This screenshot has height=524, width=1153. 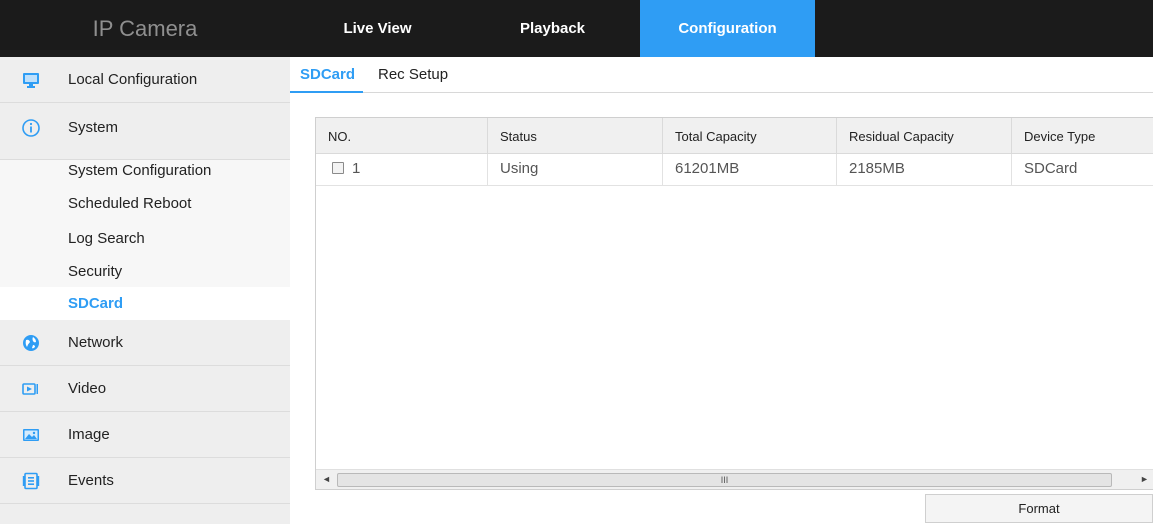 What do you see at coordinates (106, 239) in the screenshot?
I see `sidebar-subitem-log-search: Log Search` at bounding box center [106, 239].